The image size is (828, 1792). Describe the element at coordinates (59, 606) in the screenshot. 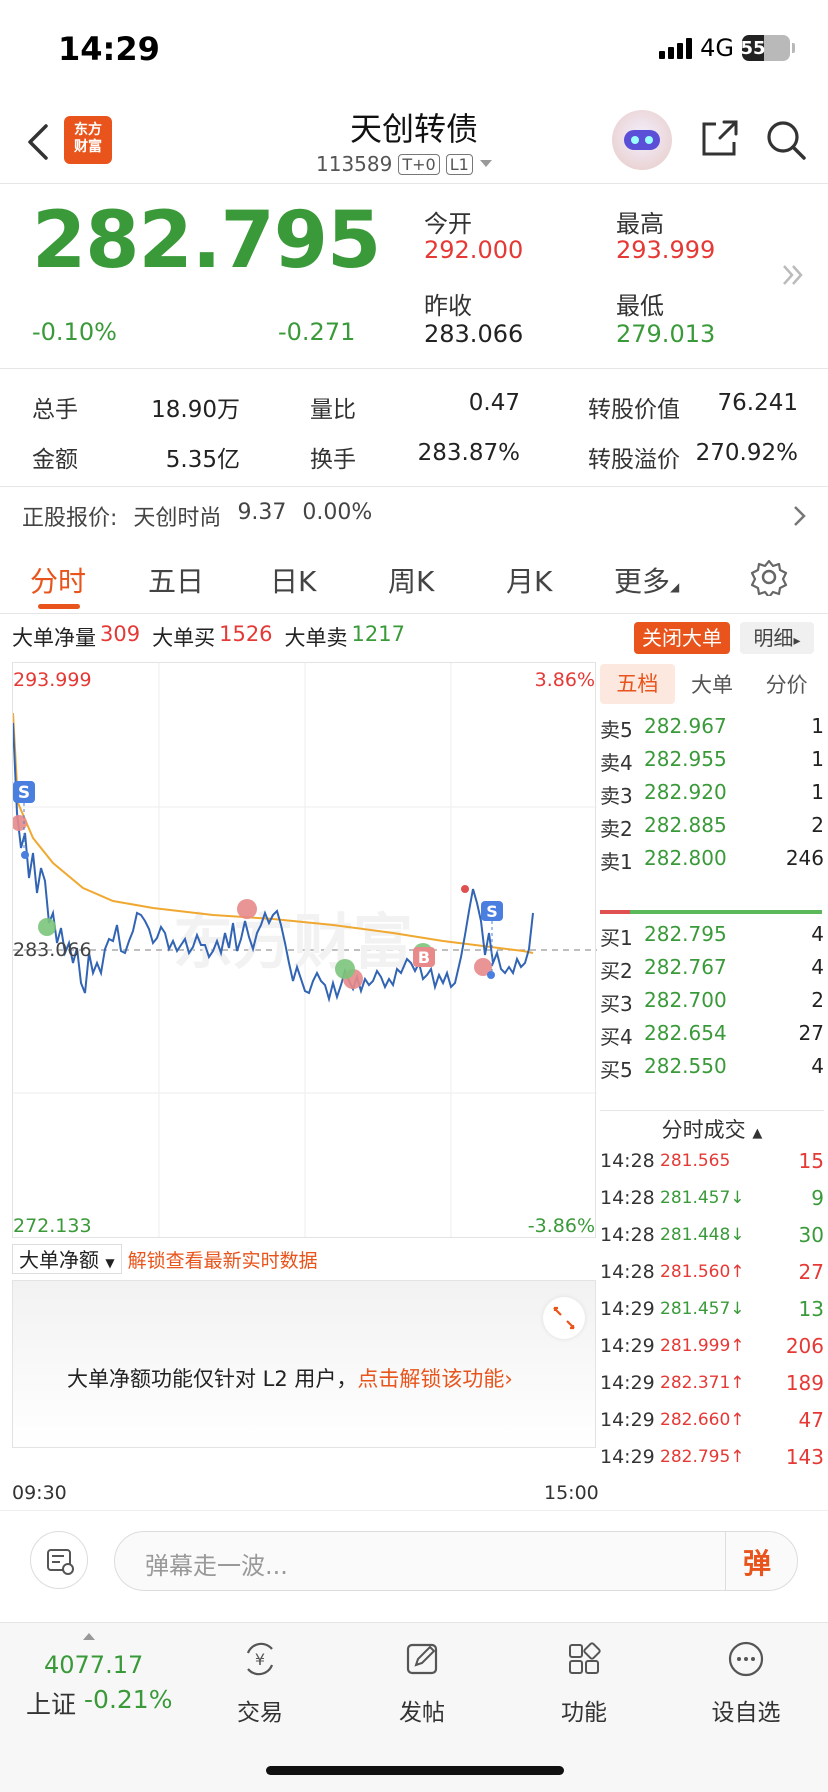

I see `tab-underline` at that location.